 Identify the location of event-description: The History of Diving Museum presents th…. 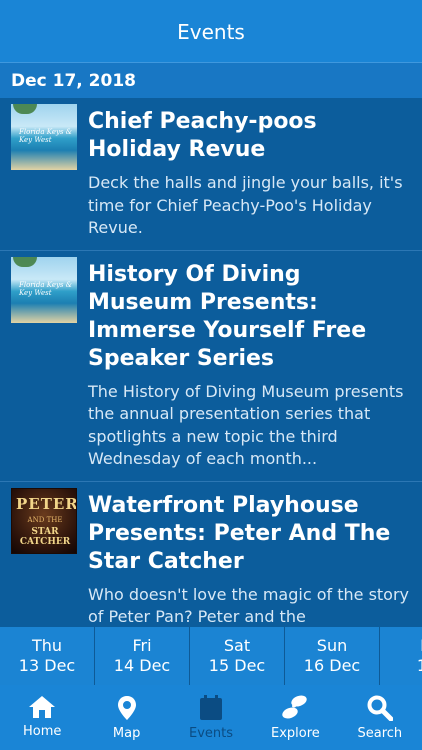
(246, 425).